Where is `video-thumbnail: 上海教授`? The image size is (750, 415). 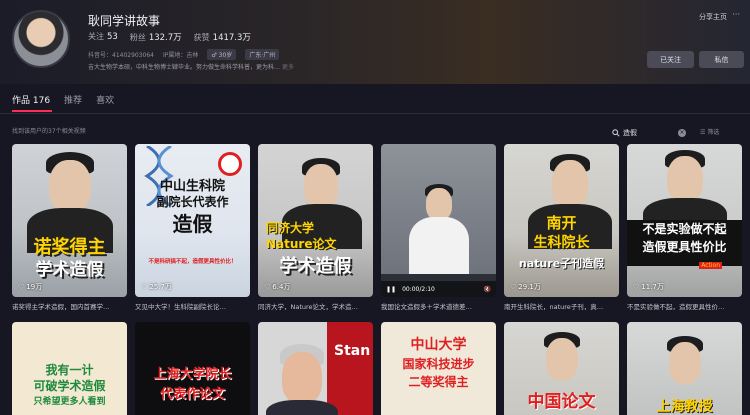 video-thumbnail: 上海教授 is located at coordinates (684, 368).